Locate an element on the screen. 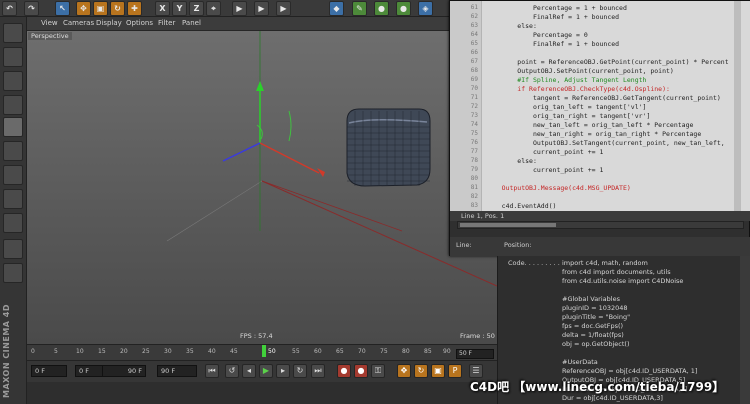 This screenshot has height=404, width=750. code-field-label: Code. . . . . . . . . is located at coordinates (534, 263).